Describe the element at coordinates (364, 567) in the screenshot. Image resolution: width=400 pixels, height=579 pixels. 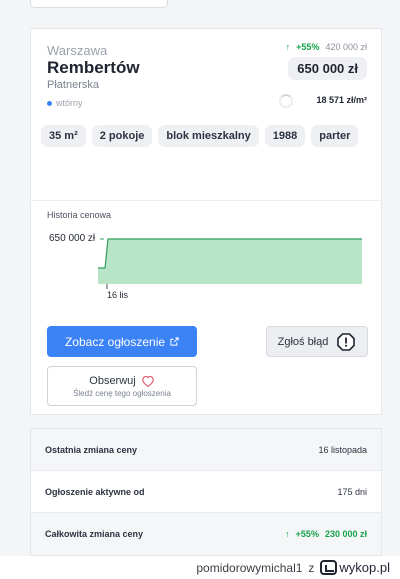
I see `wykop-site-name: wykop.pl` at that location.